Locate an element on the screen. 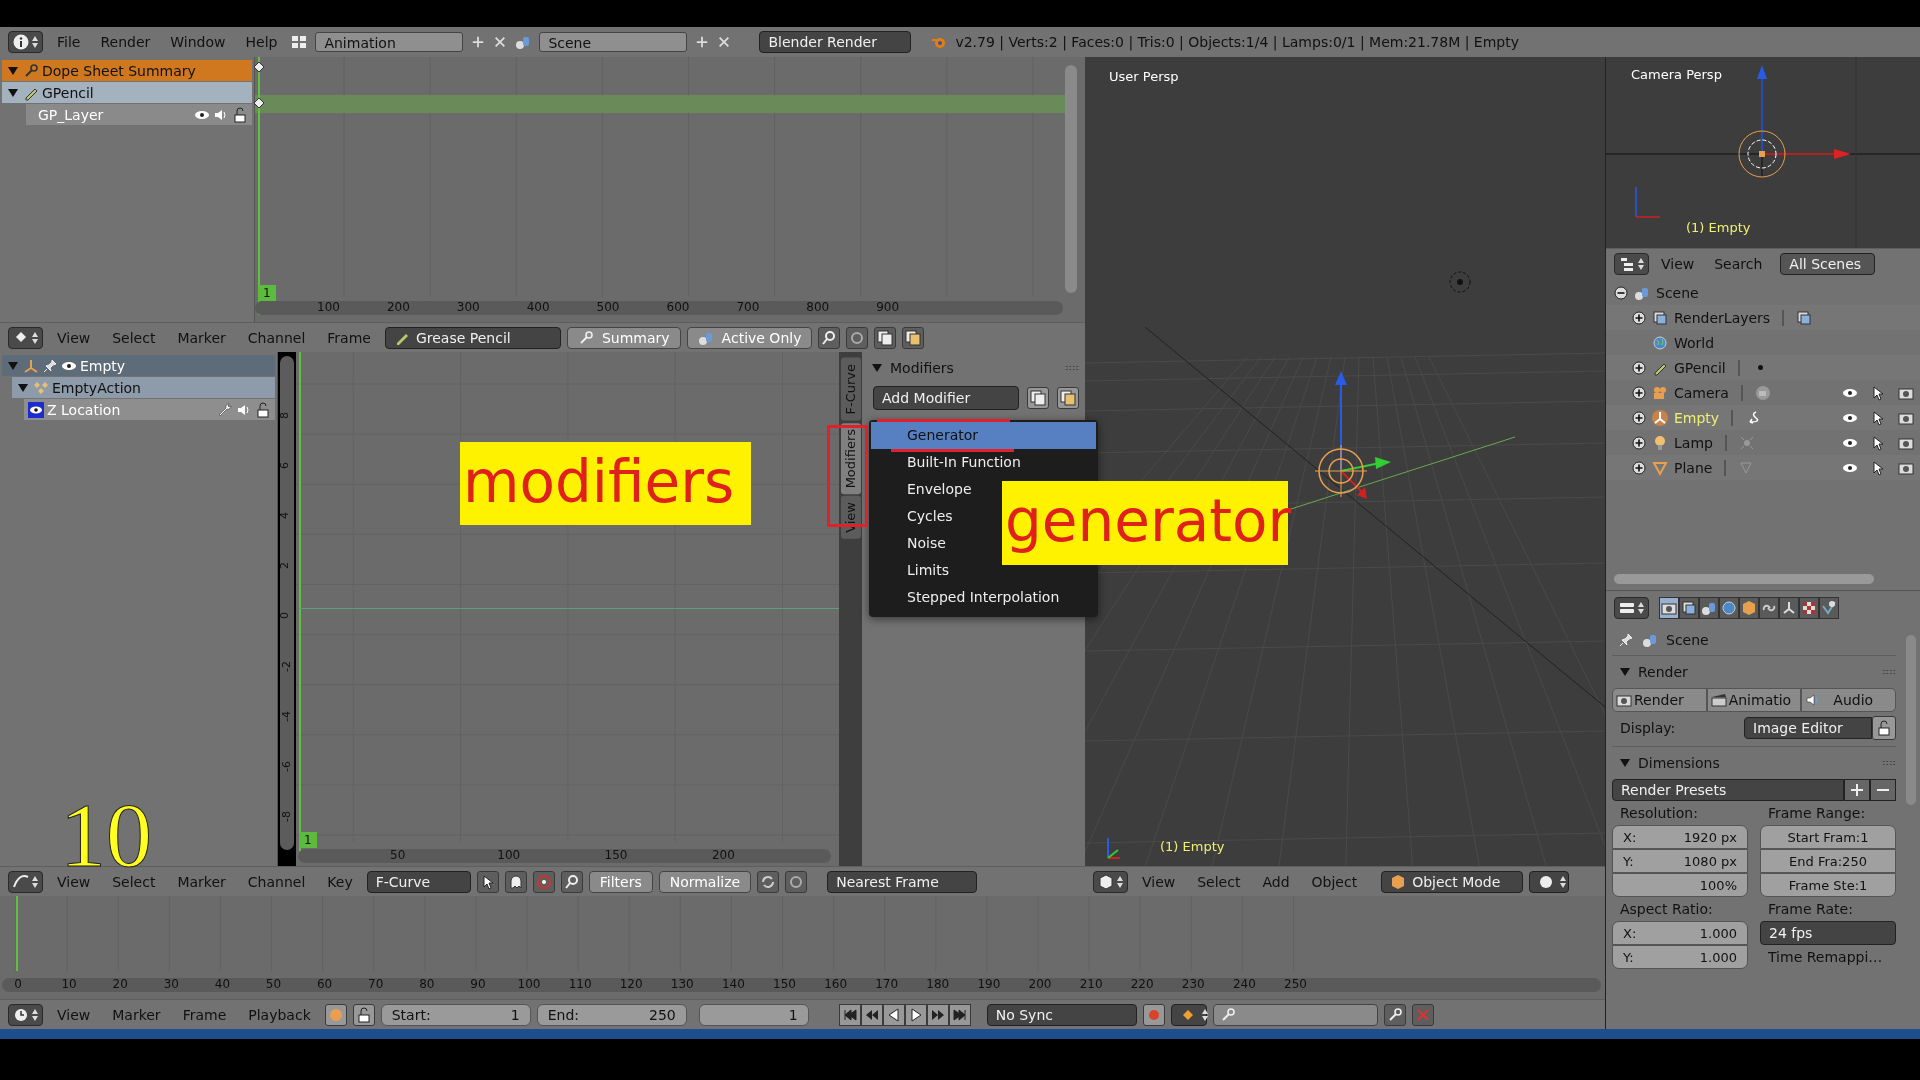 This screenshot has height=1080, width=1920. number-field: X: 1.000 is located at coordinates (1680, 933).